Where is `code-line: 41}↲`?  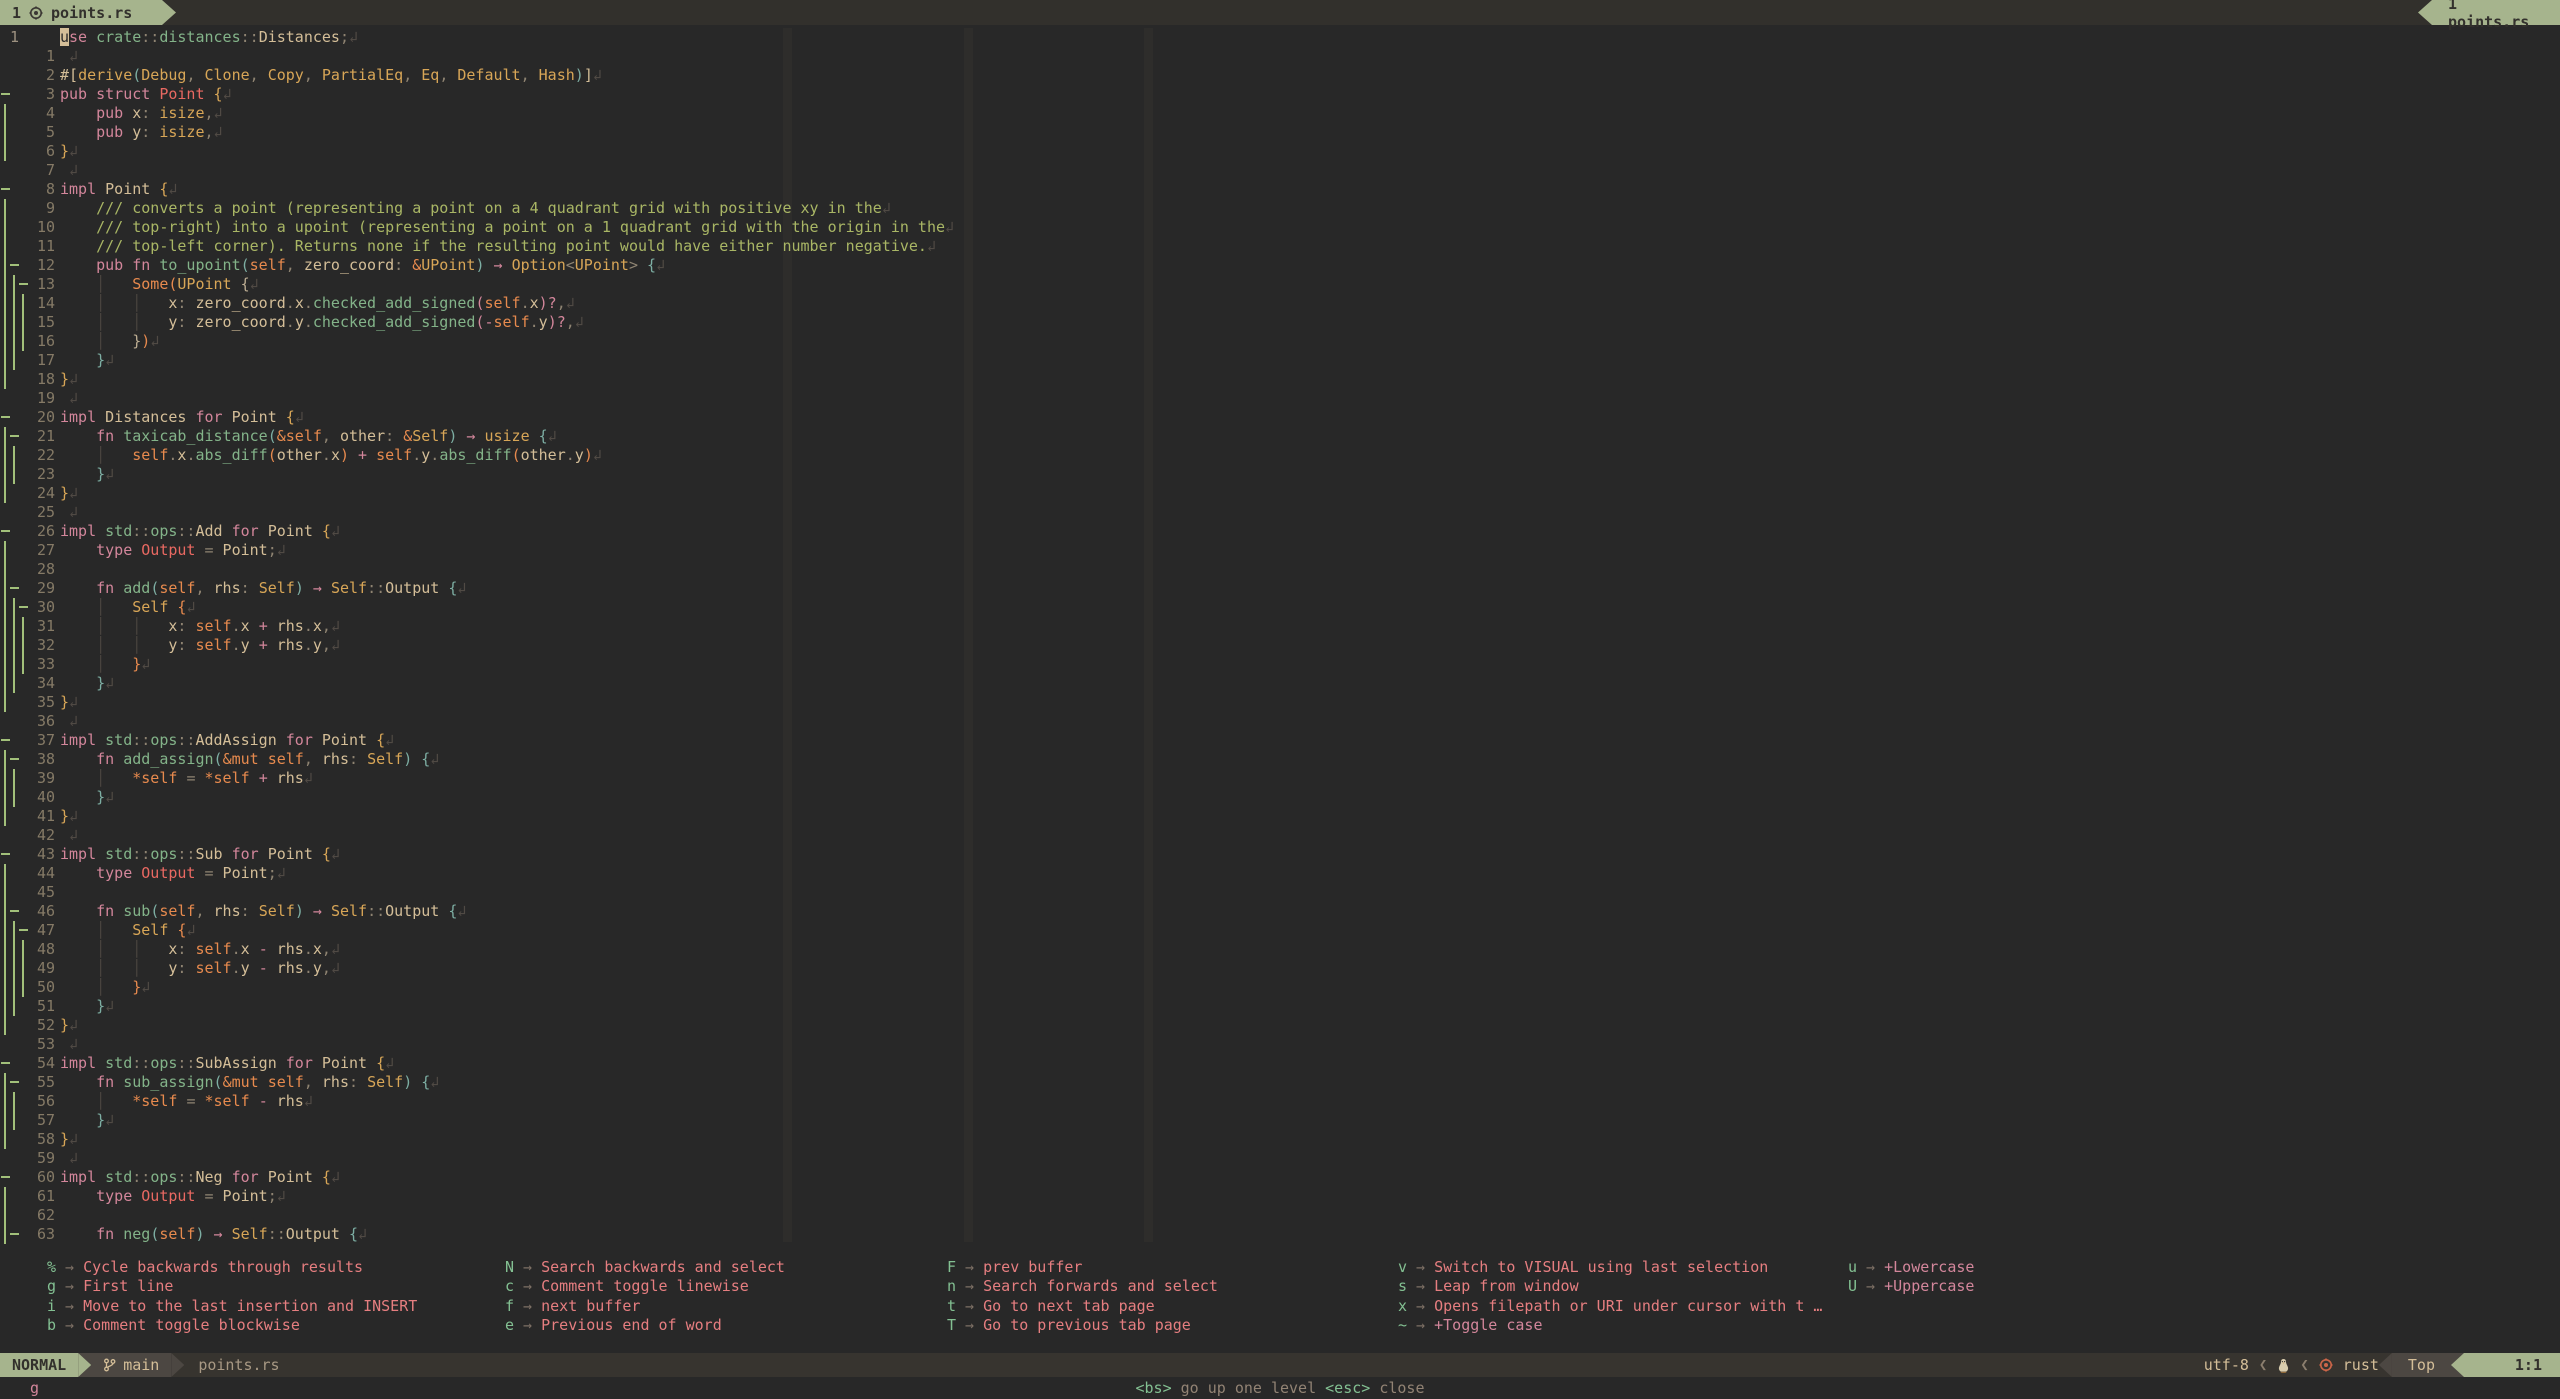
code-line: 41}↲ is located at coordinates (1280, 816).